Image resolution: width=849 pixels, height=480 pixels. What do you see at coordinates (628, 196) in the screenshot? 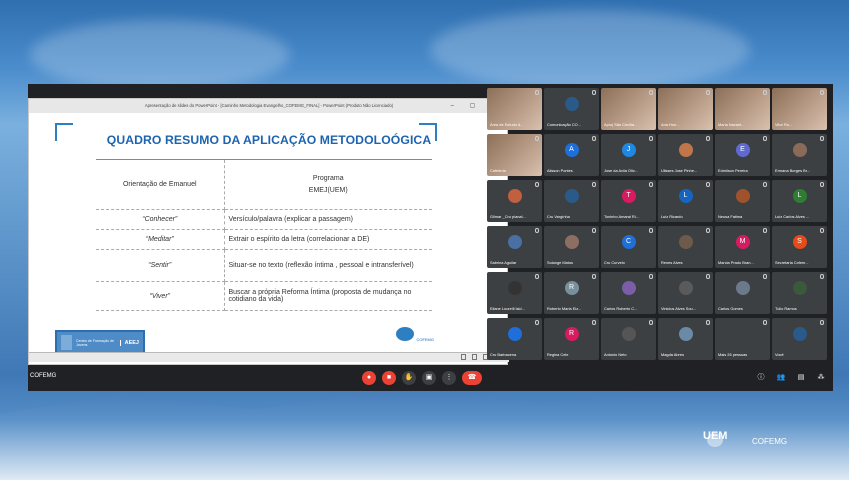
I see `participant-avatar: T` at bounding box center [628, 196].